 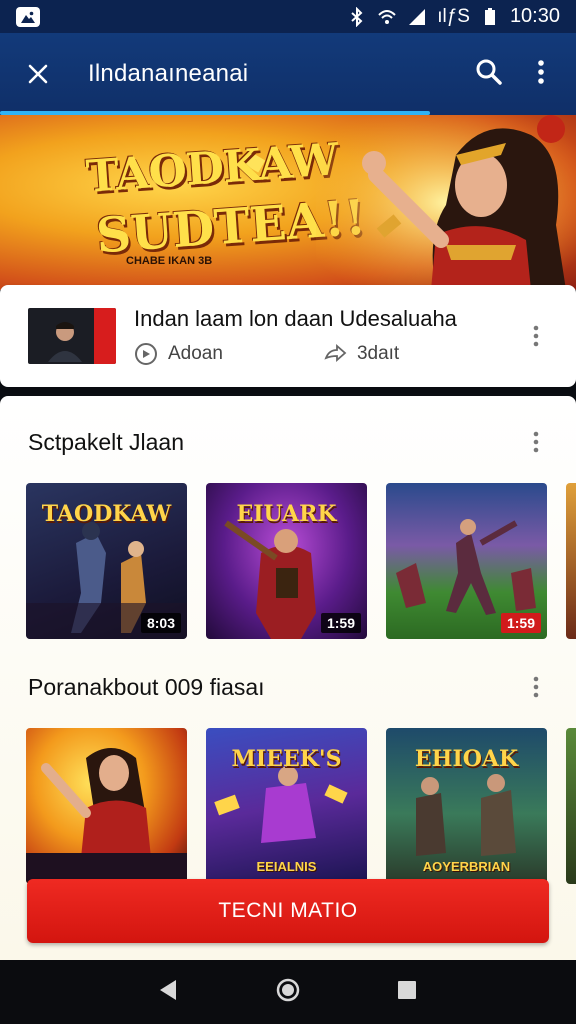 What do you see at coordinates (466, 561) in the screenshot?
I see `video-tile: 1:59` at bounding box center [466, 561].